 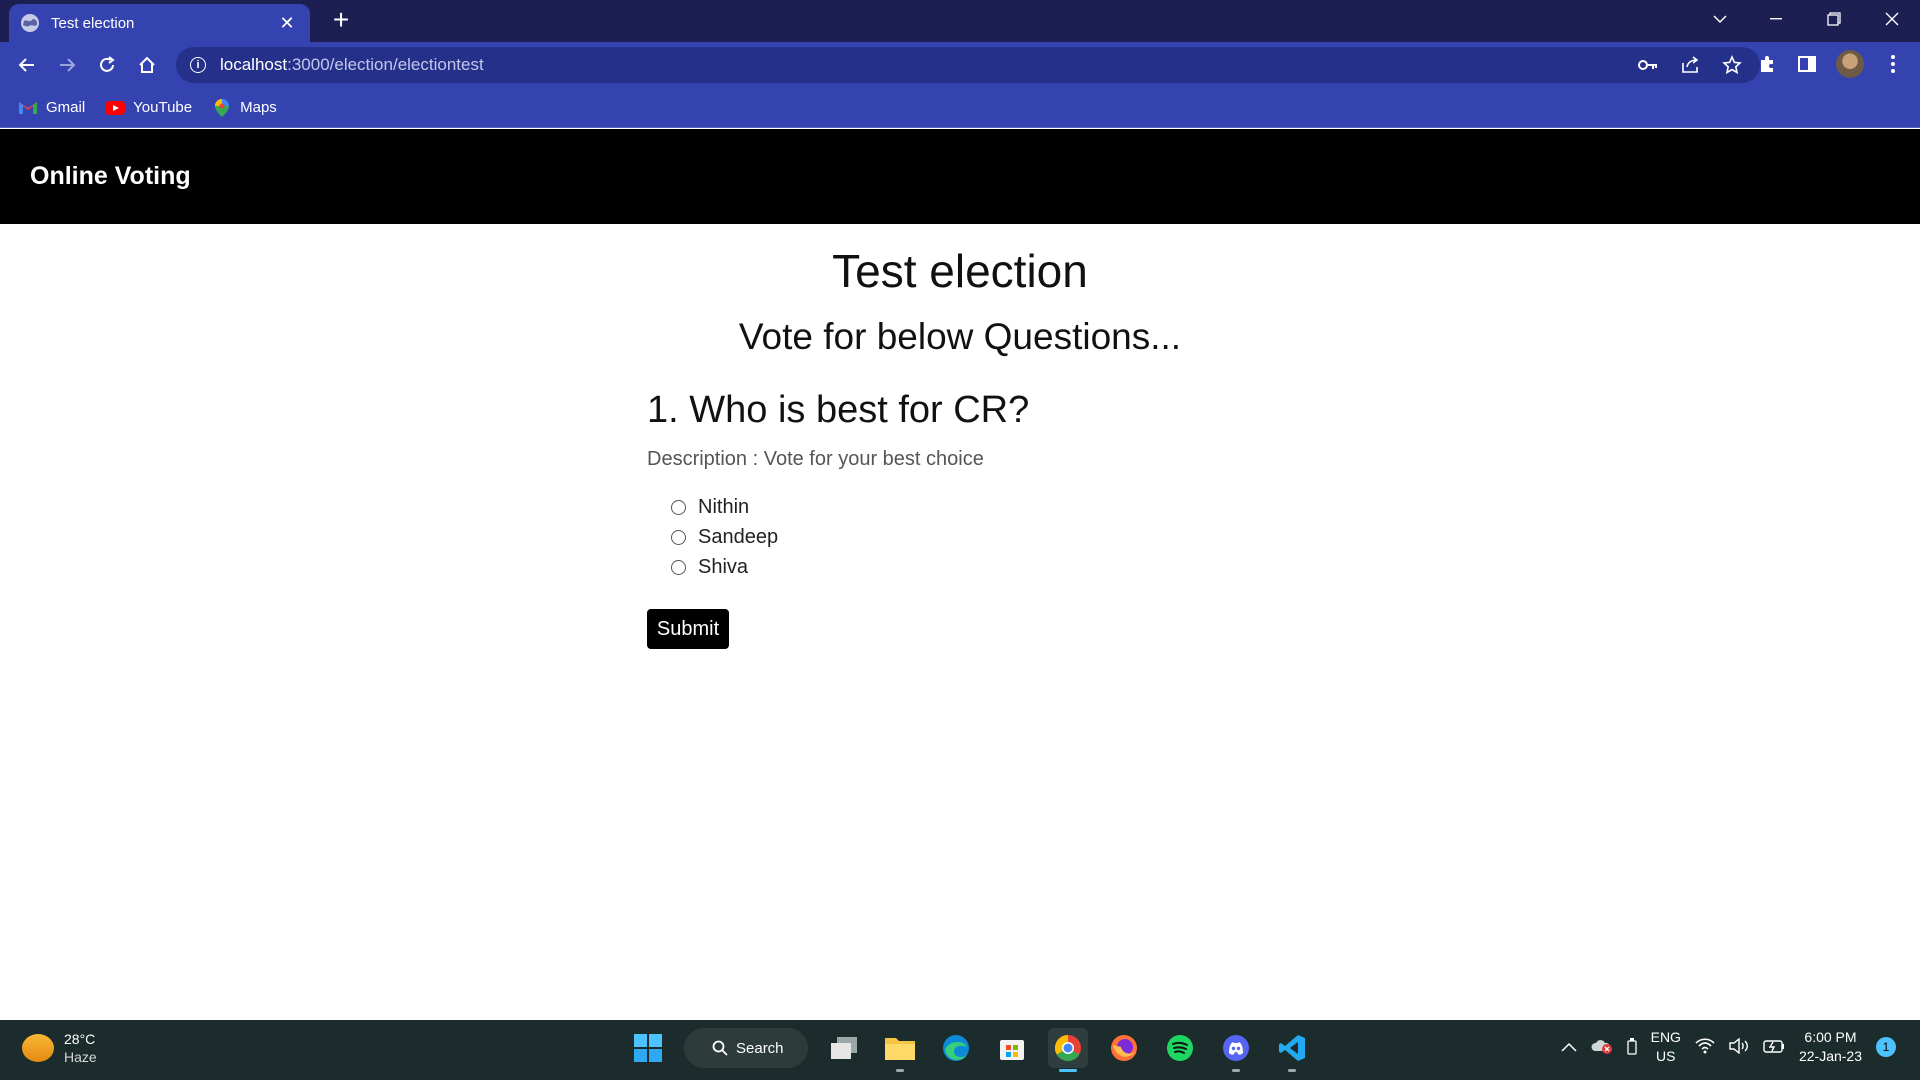 I want to click on globe-icon, so click(x=30, y=23).